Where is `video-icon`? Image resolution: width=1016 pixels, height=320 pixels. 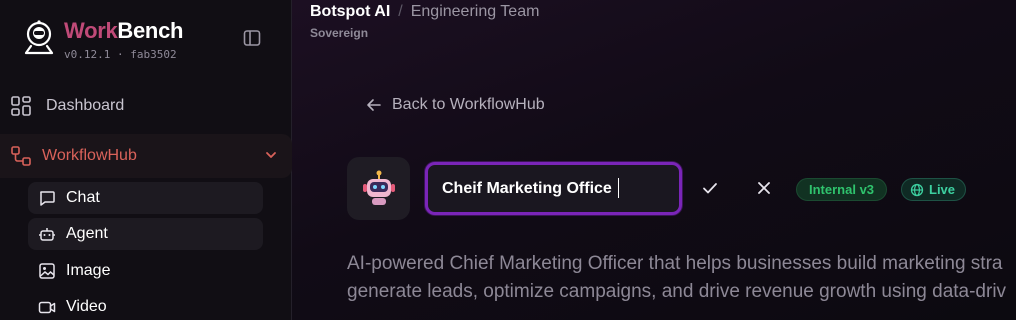 video-icon is located at coordinates (47, 307).